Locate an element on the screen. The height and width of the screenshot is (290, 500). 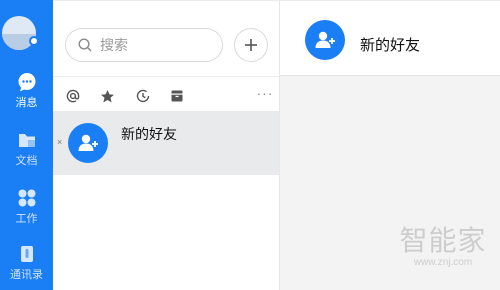
filter-starred is located at coordinates (107, 96).